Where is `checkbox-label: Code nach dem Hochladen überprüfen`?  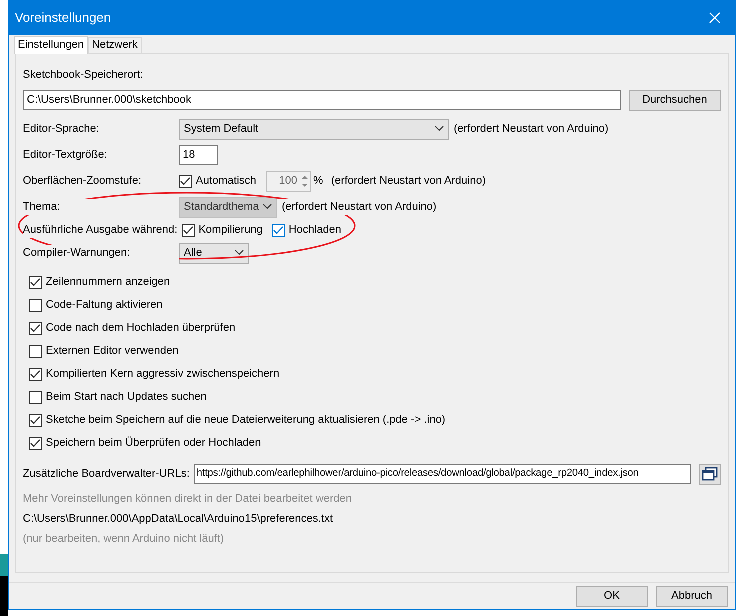 checkbox-label: Code nach dem Hochladen überprüfen is located at coordinates (141, 328).